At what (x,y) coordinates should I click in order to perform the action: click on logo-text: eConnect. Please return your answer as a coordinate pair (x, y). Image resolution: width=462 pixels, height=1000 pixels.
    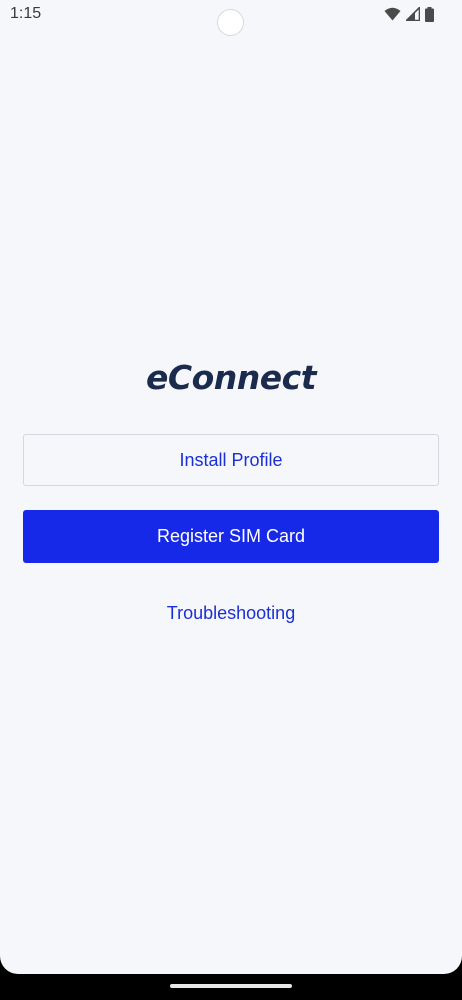
    Looking at the image, I should click on (231, 377).